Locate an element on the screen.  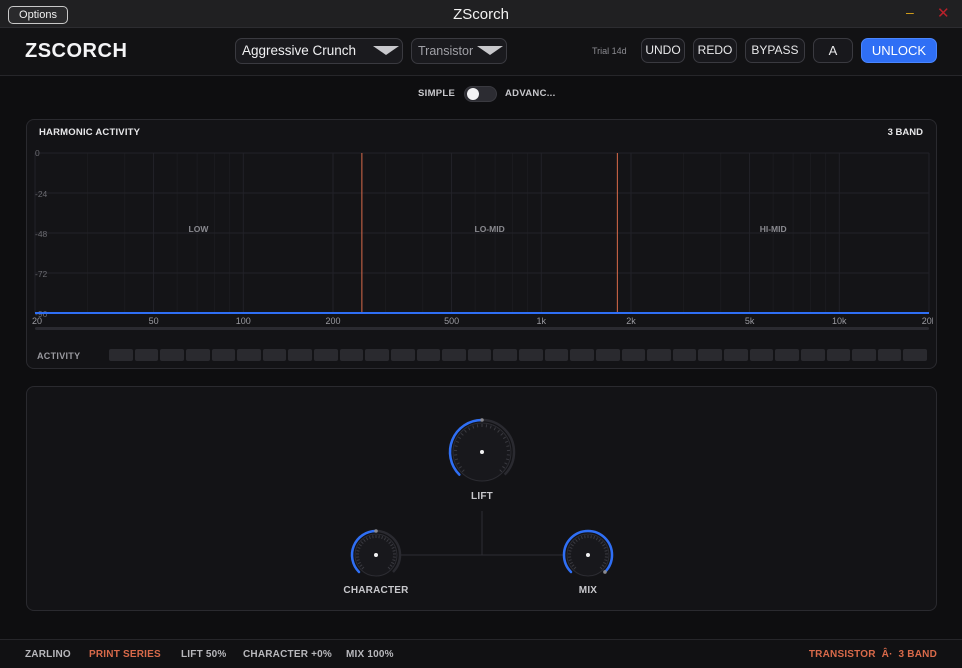
mix-knob-center is located at coordinates (588, 555).